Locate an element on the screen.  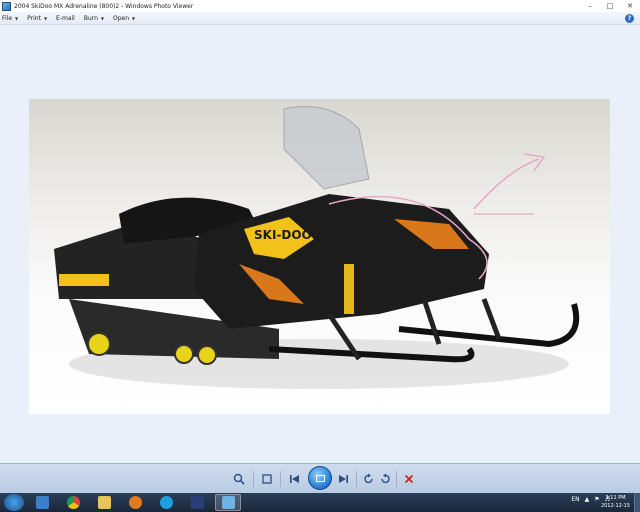
folder-icon is located at coordinates (104, 502).